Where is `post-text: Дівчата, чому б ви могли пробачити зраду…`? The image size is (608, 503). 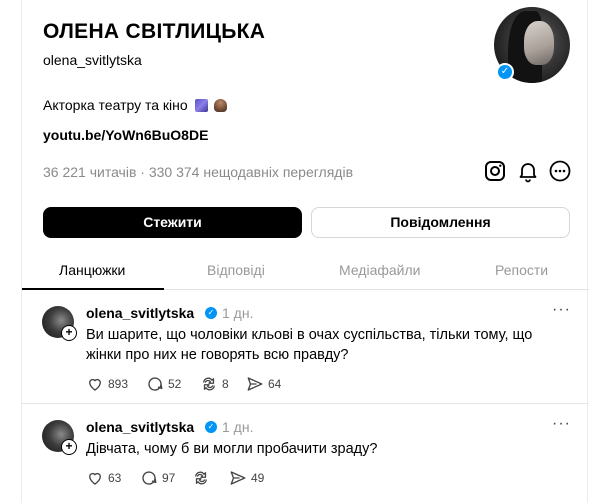 post-text: Дівчата, чому б ви могли пробачити зраду… is located at coordinates (232, 449).